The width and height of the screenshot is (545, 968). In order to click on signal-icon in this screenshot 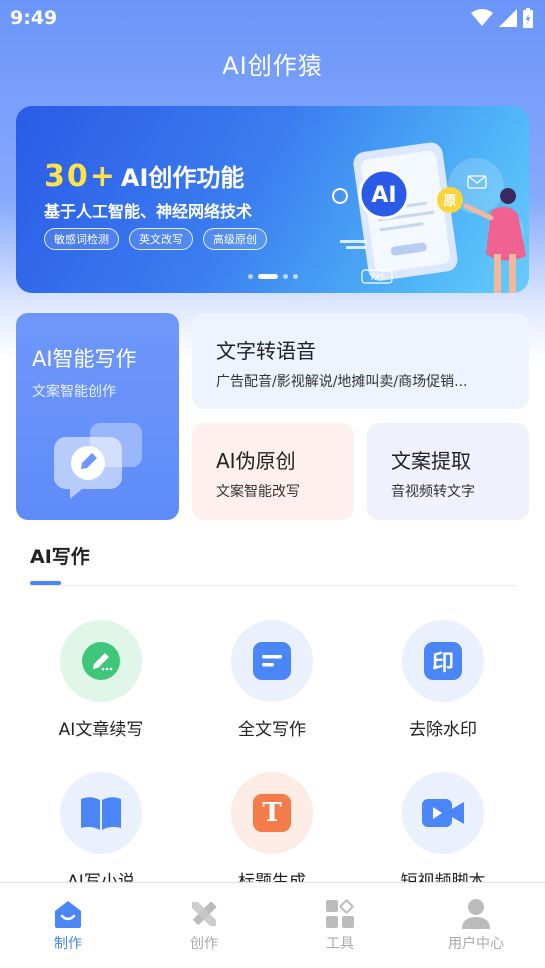, I will do `click(508, 18)`.